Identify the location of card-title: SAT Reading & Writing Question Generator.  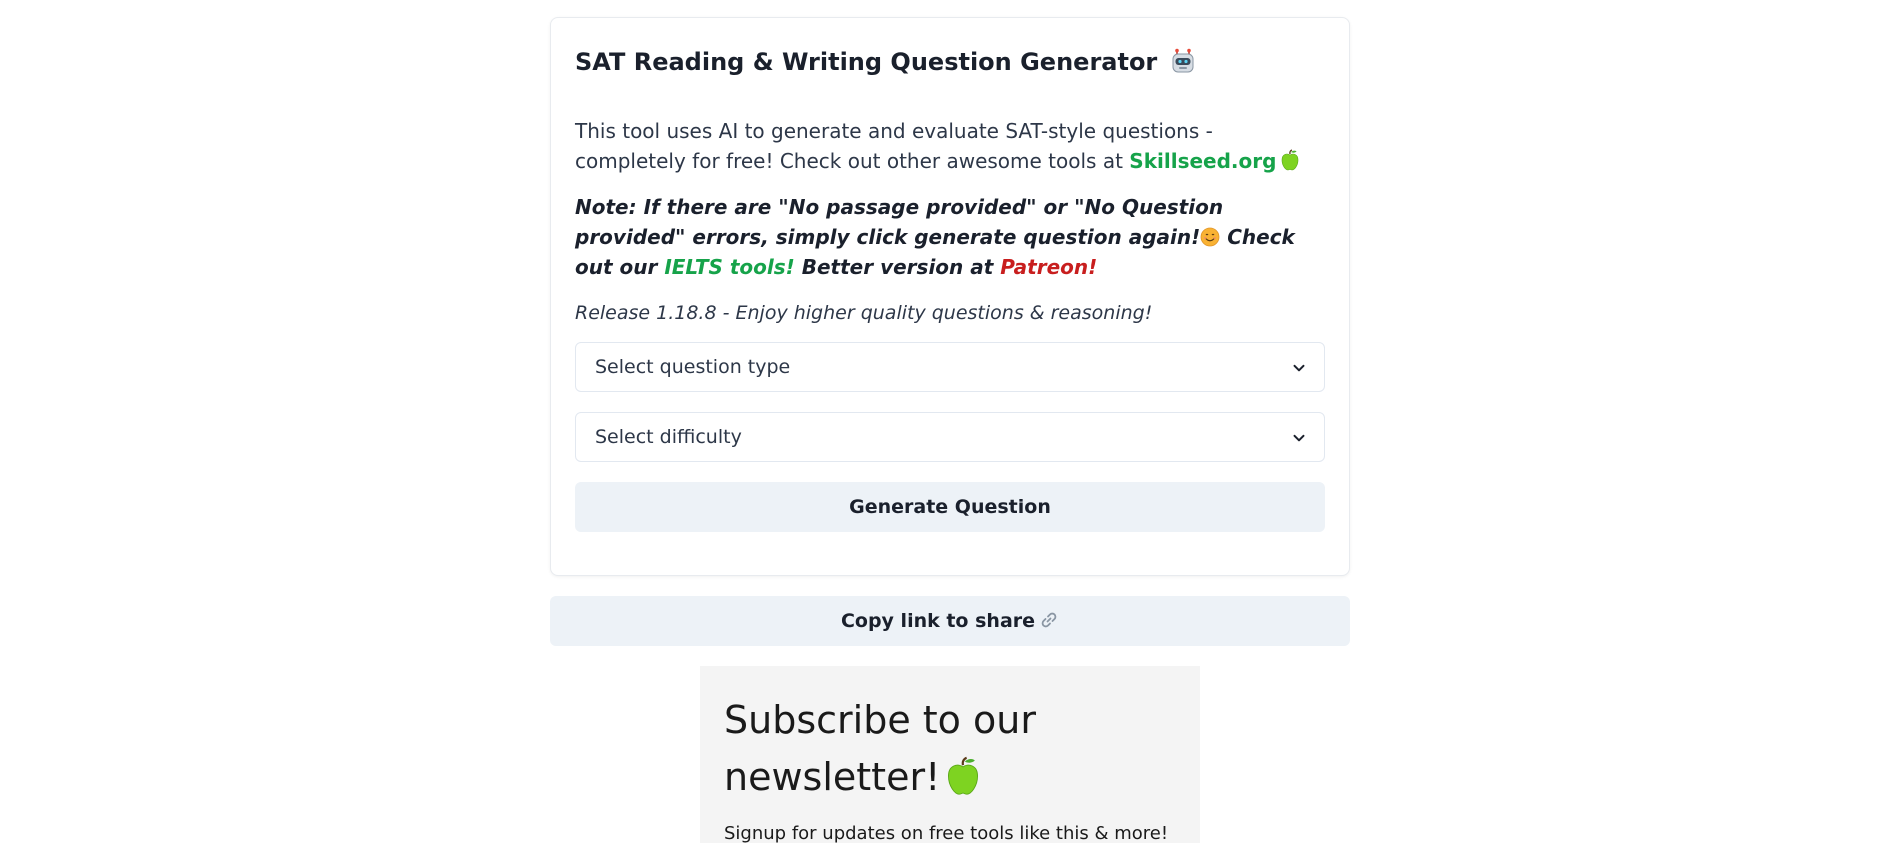
(950, 62).